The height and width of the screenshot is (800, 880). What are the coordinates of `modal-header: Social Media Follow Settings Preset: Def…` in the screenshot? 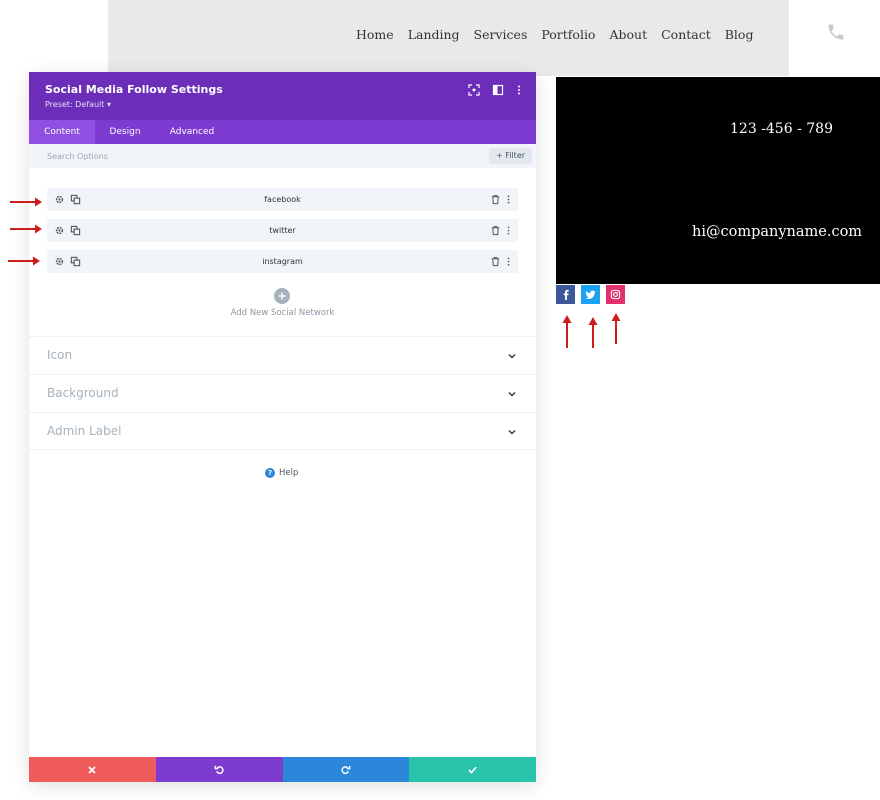 It's located at (282, 96).